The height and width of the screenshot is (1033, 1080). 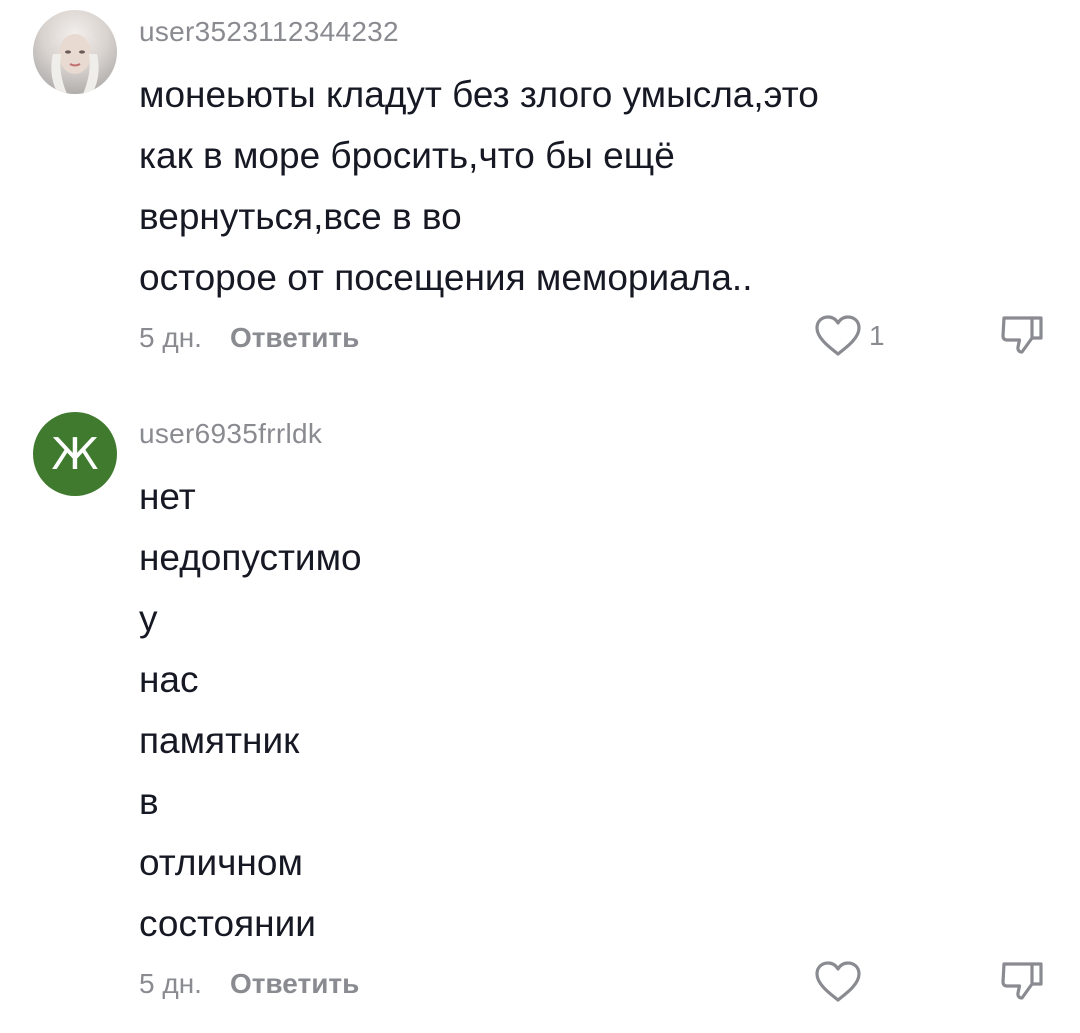 What do you see at coordinates (877, 335) in the screenshot?
I see `like-count: 1` at bounding box center [877, 335].